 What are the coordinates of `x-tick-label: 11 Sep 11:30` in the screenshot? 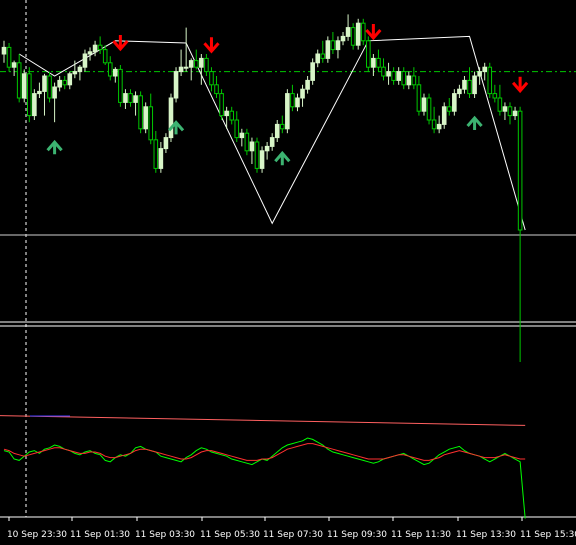 It's located at (421, 535).